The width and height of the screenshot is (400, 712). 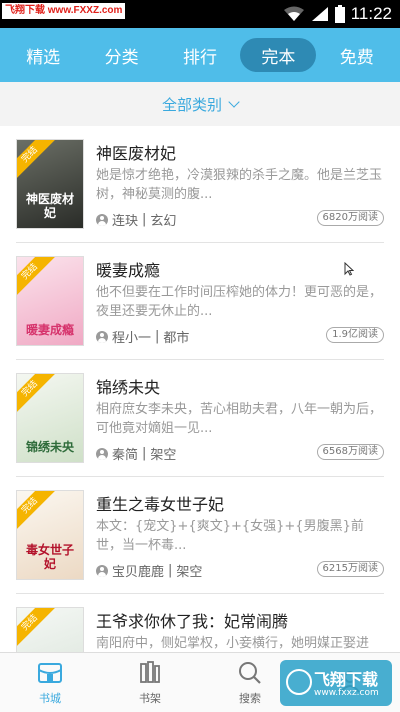 I want to click on book-desc: 南阳府中，侧妃掌权，小妾横行，她明媒正娶进, so click(x=233, y=643).